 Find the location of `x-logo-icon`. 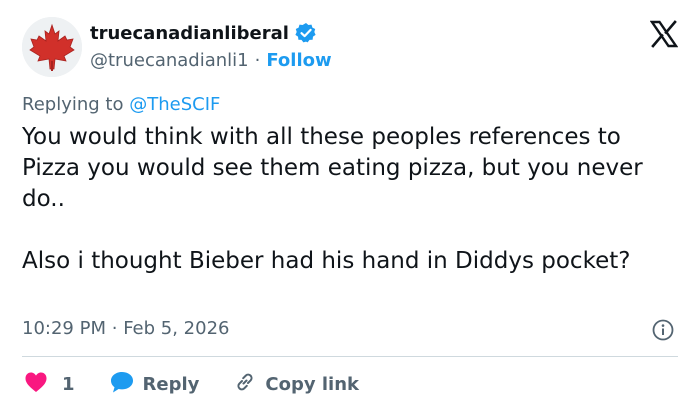

x-logo-icon is located at coordinates (664, 34).